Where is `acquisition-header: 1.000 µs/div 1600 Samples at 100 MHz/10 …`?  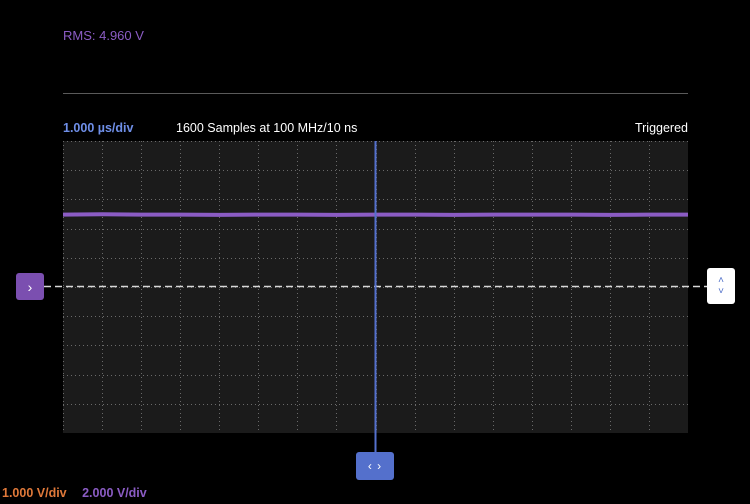 acquisition-header: 1.000 µs/div 1600 Samples at 100 MHz/10 … is located at coordinates (375, 129).